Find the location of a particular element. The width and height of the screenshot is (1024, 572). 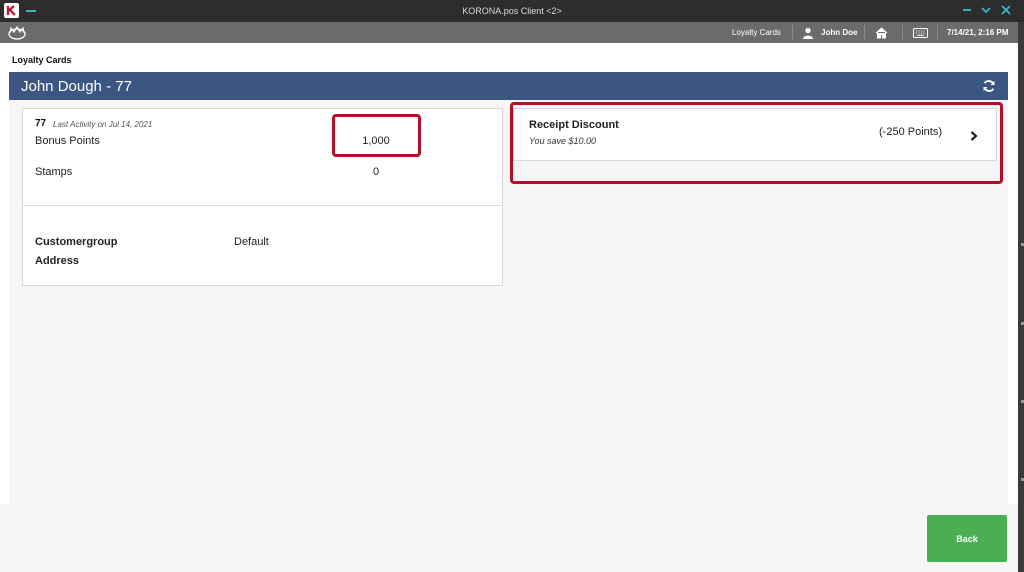

customergroup-label: Customergroup is located at coordinates (76, 242).